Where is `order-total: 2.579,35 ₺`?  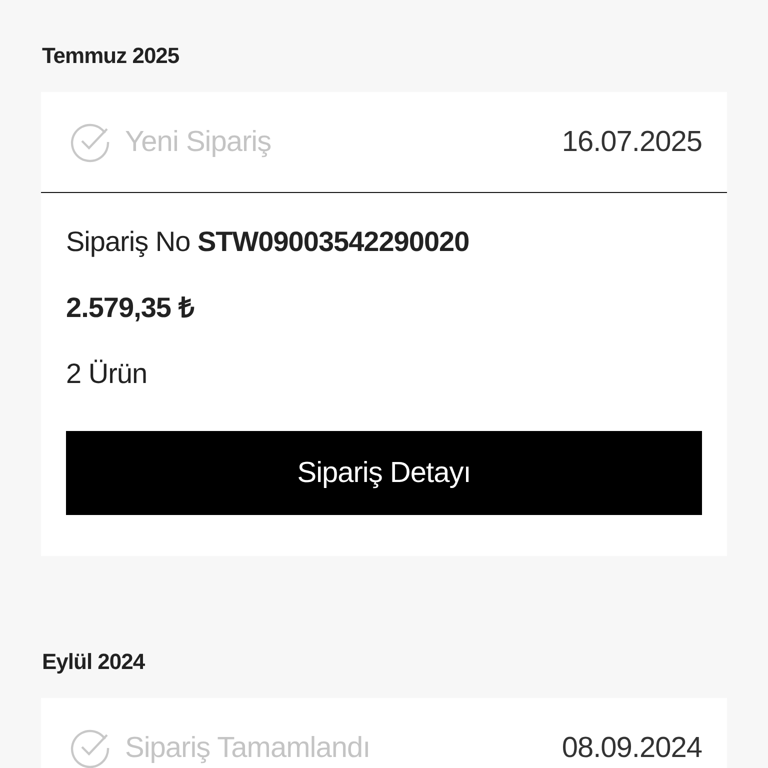
order-total: 2.579,35 ₺ is located at coordinates (131, 309).